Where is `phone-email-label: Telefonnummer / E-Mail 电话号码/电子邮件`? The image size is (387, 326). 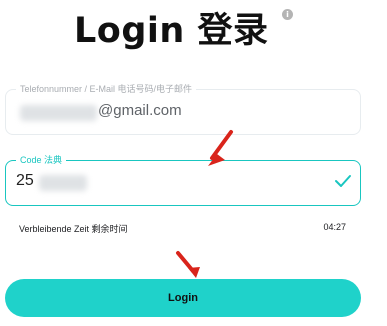
phone-email-label: Telefonnummer / E-Mail 电话号码/电子邮件 is located at coordinates (106, 89).